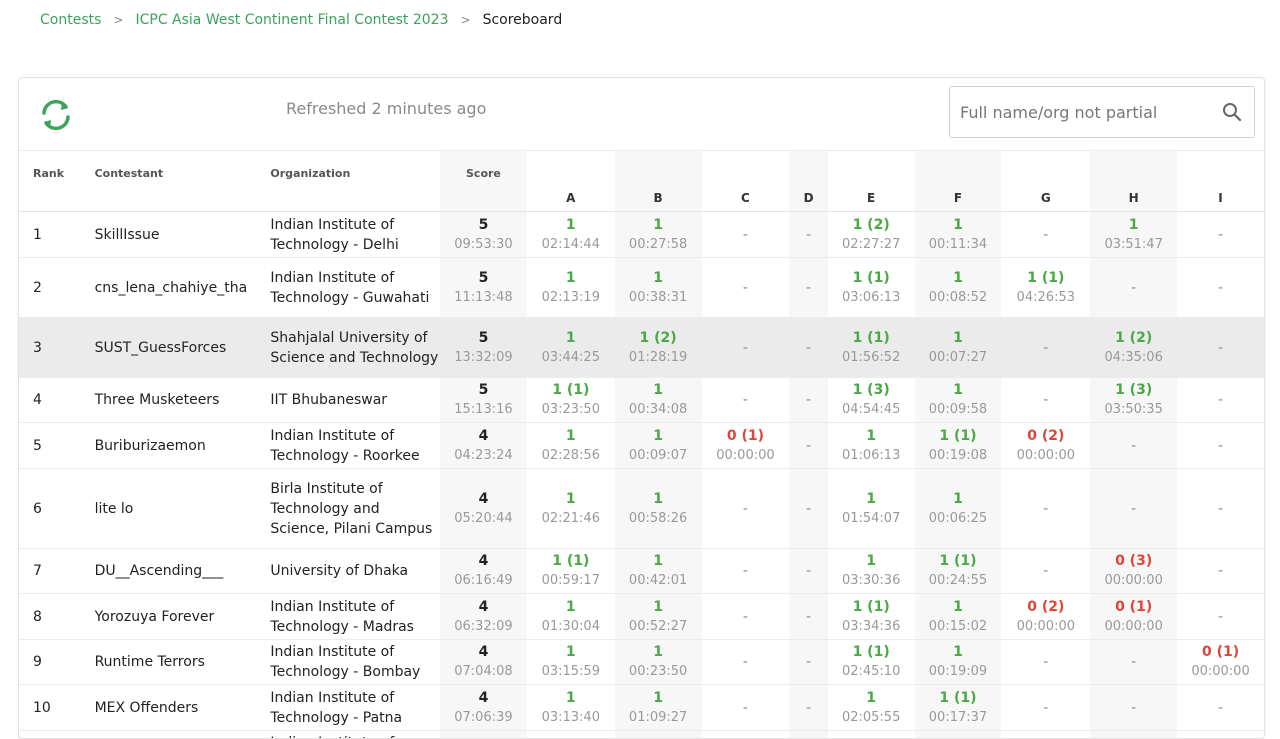  I want to click on submission-time: 04:54:45, so click(871, 410).